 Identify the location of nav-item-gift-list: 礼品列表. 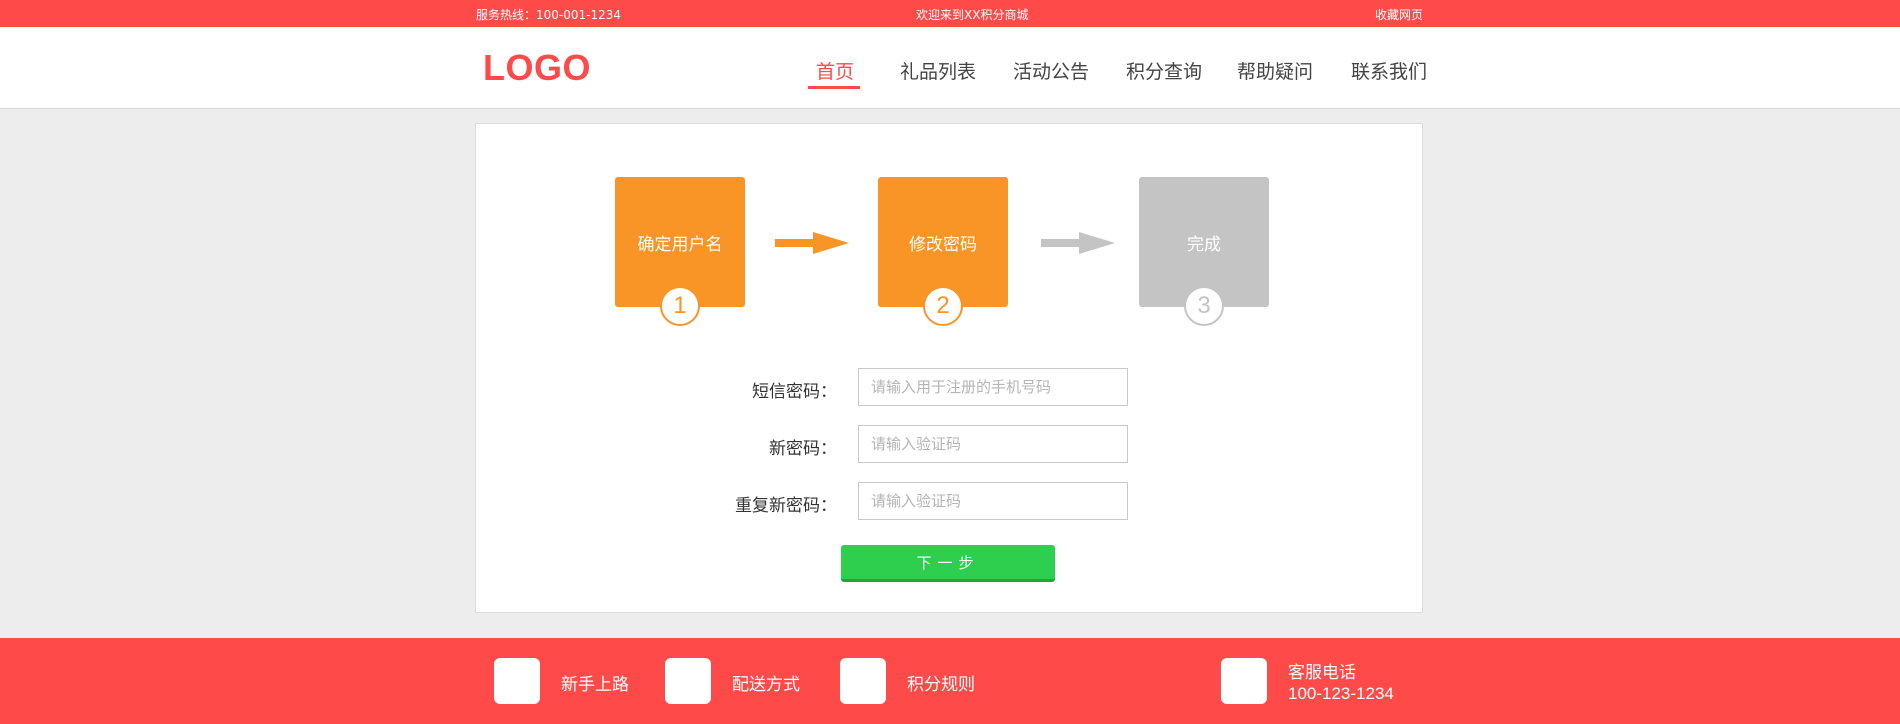
(938, 70).